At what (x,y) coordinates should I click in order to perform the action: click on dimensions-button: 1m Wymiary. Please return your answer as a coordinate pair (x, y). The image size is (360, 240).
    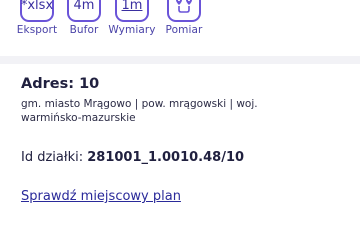
    Looking at the image, I should click on (132, 18).